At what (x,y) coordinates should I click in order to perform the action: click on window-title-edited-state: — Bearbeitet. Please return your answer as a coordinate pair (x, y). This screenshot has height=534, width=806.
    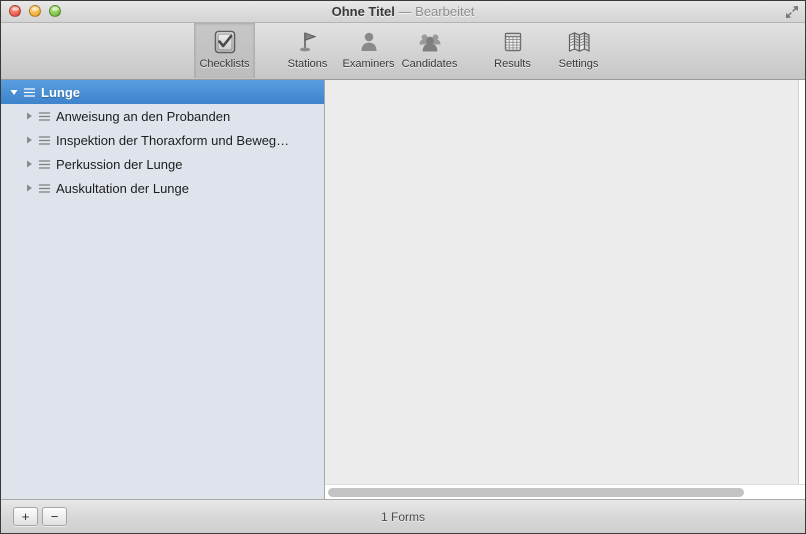
    Looking at the image, I should click on (436, 11).